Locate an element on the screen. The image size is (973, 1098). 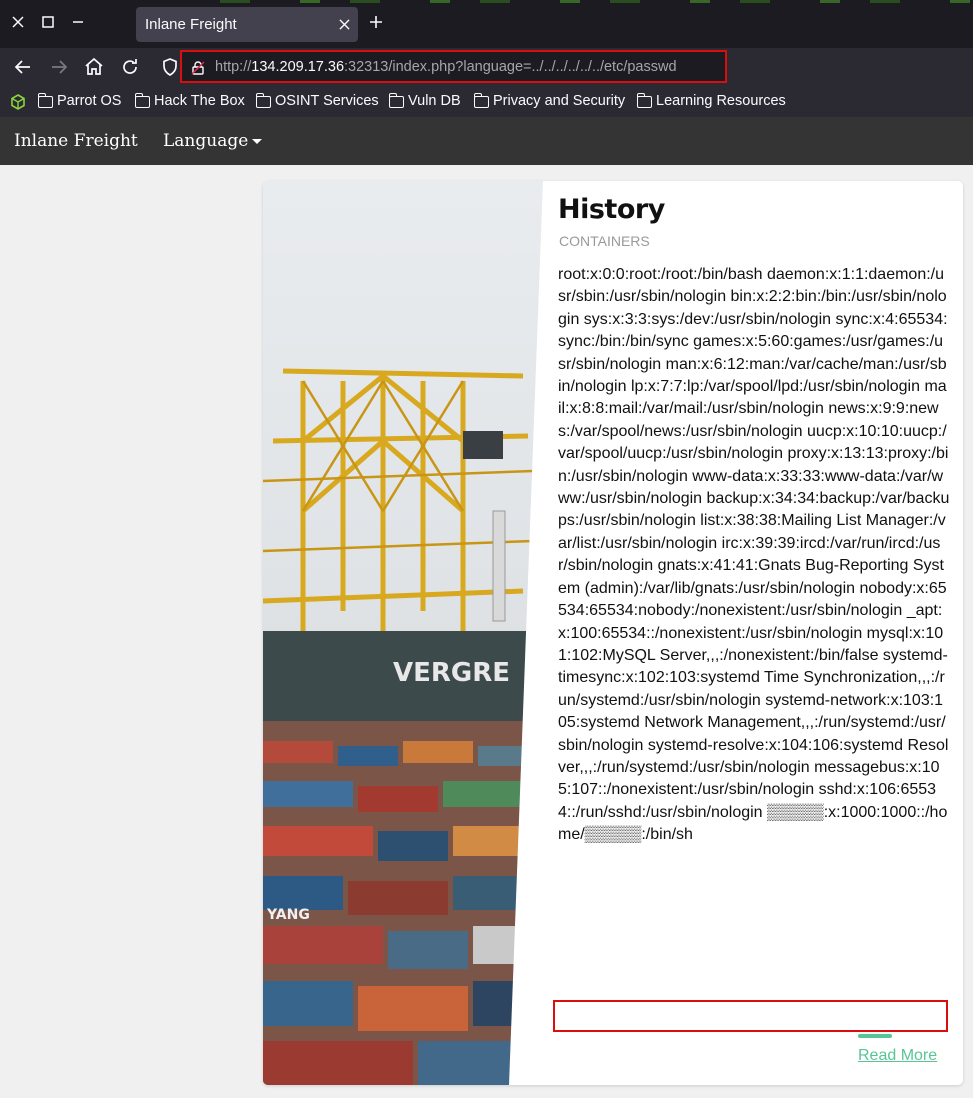
tab-title: Inlane Freight is located at coordinates (191, 24).